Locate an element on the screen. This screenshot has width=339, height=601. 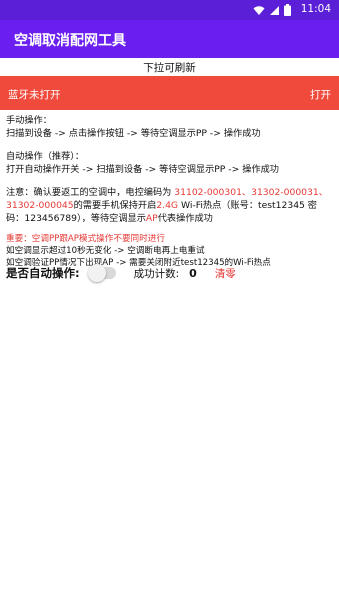
note-band: 2.4G is located at coordinates (167, 205).